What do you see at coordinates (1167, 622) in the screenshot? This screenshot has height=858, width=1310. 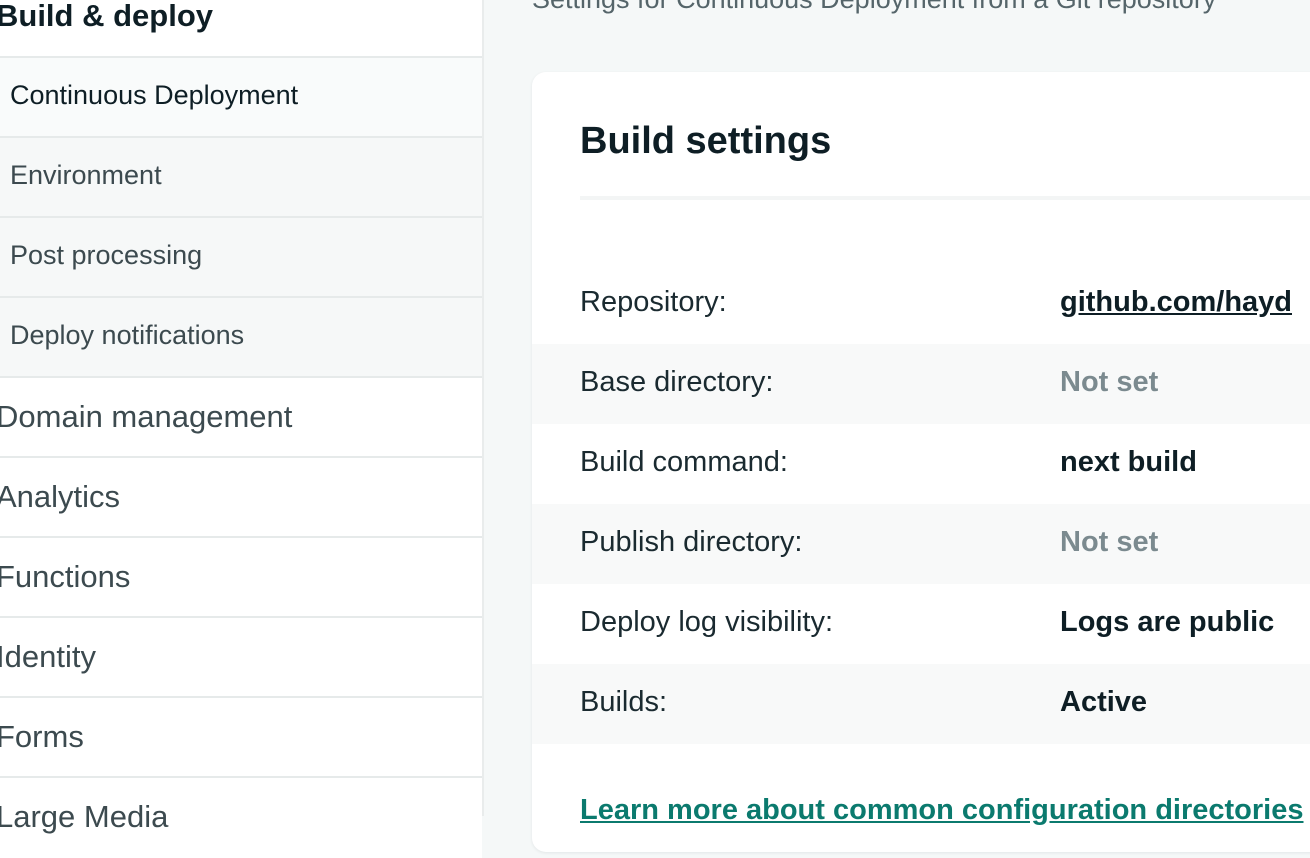 I see `setting-value: Logs are public` at bounding box center [1167, 622].